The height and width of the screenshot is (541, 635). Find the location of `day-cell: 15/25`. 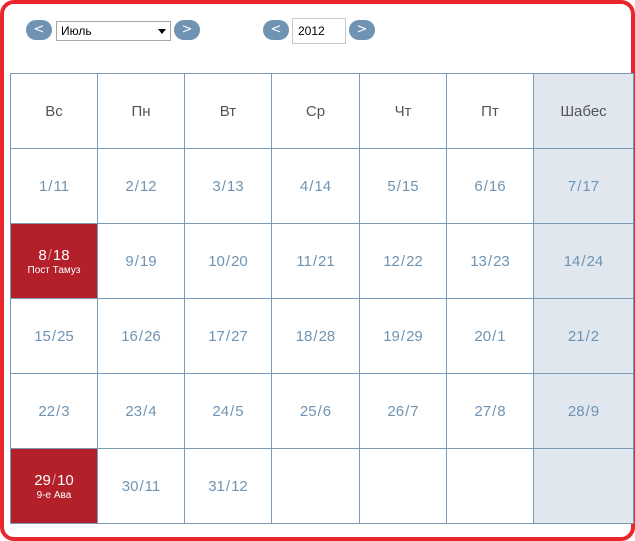

day-cell: 15/25 is located at coordinates (54, 336).